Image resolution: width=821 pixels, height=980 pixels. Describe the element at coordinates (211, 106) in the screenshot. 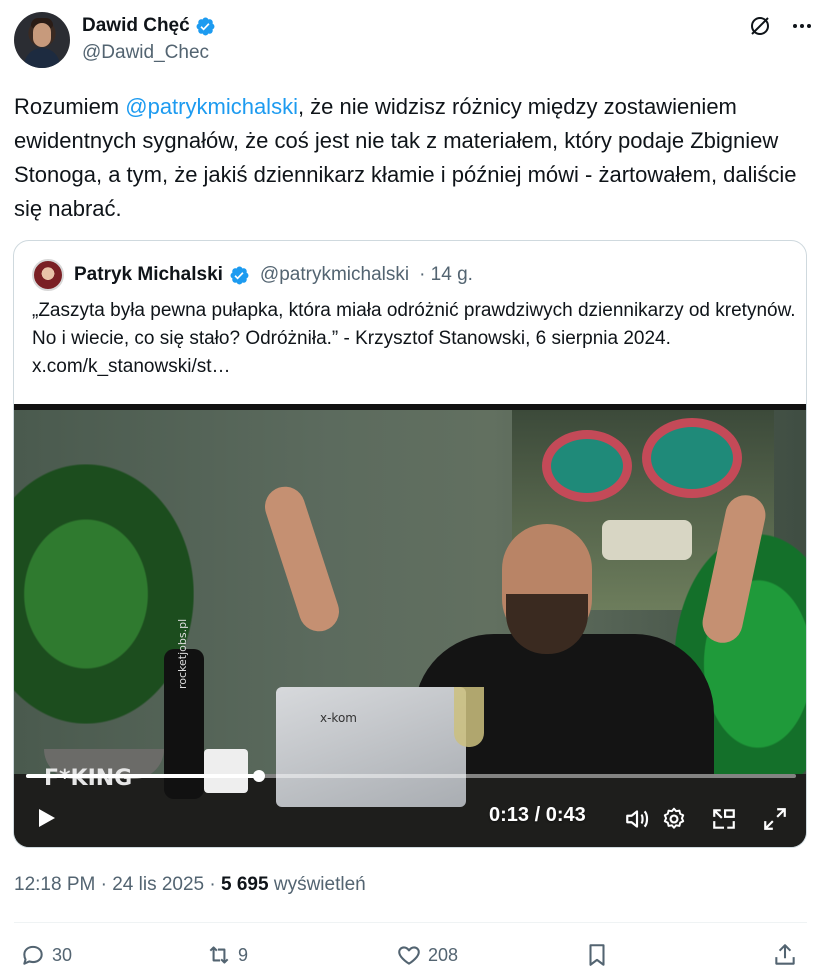

I see `mention-link: @patrykmichalski` at that location.